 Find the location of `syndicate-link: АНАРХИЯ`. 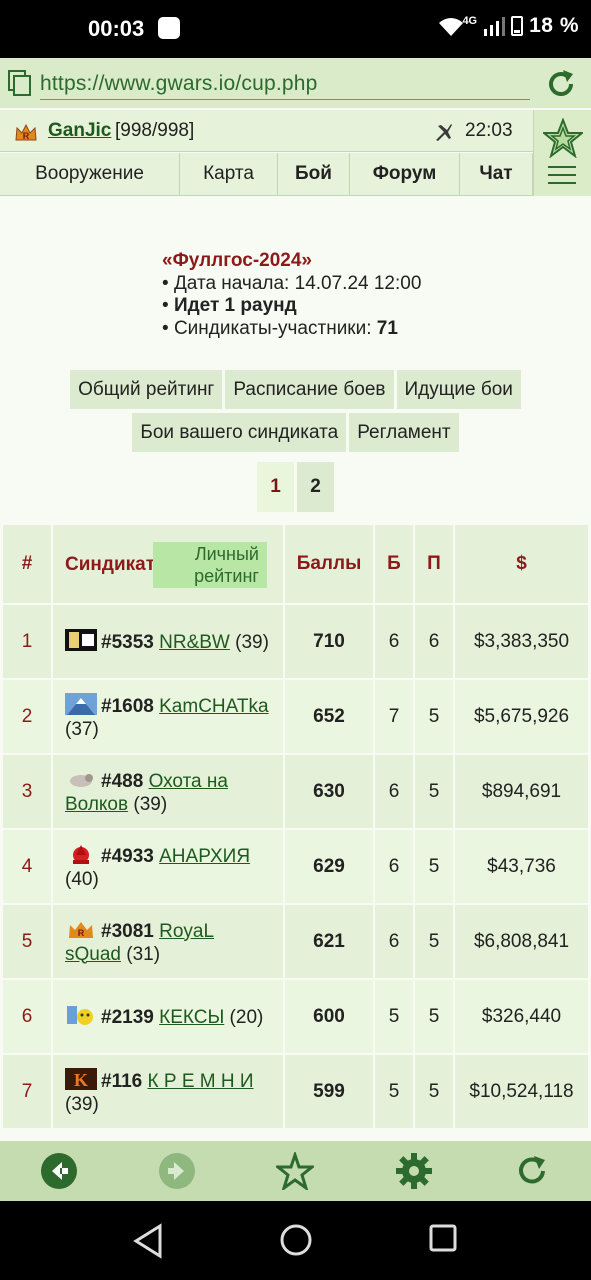

syndicate-link: АНАРХИЯ is located at coordinates (204, 856).